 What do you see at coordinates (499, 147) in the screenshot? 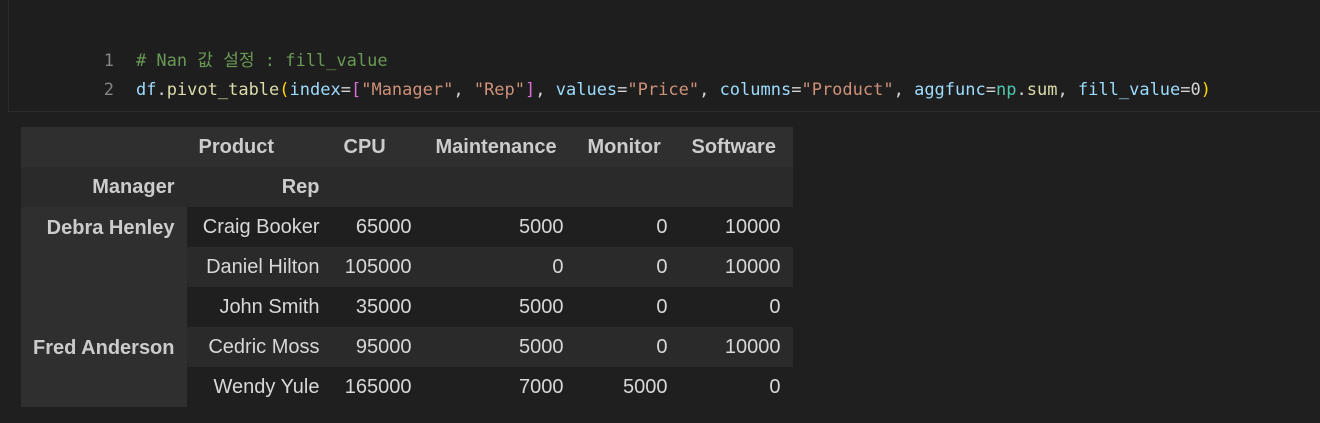
I see `column-header-maintenance: Maintenance` at bounding box center [499, 147].